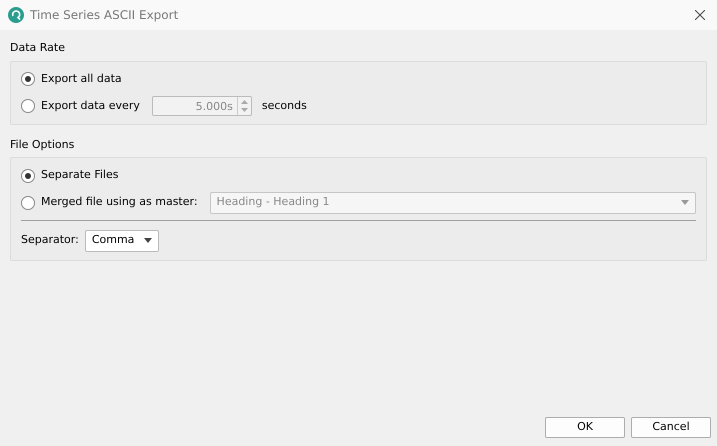  Describe the element at coordinates (122, 241) in the screenshot. I see `separator-dropdown: Comma` at that location.